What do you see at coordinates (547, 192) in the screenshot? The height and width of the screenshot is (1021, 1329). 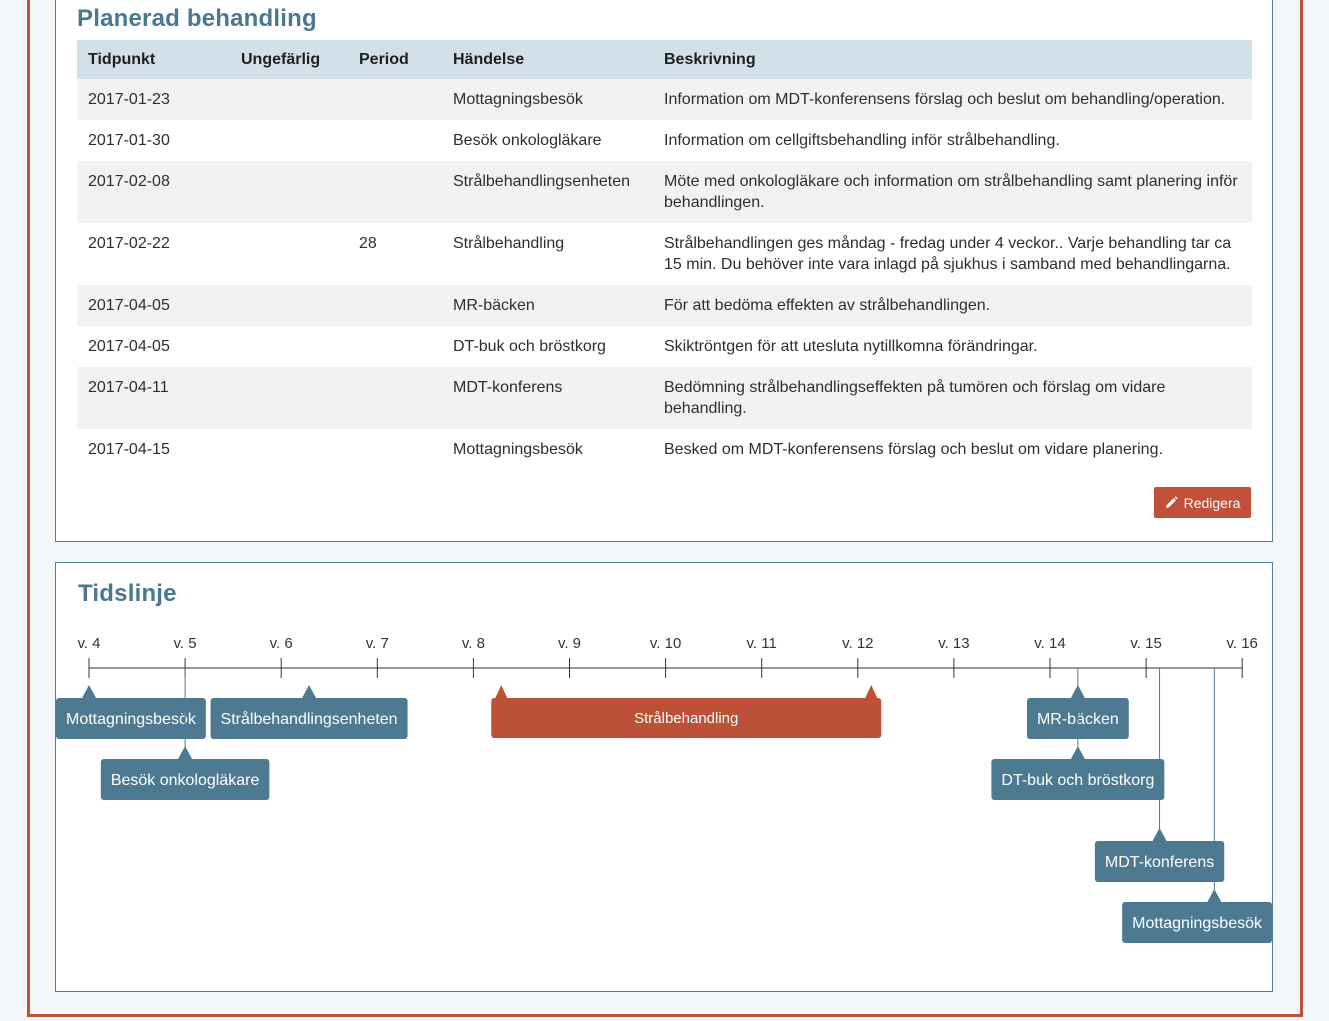 I see `cell-event: Strålbehandlingsenheten` at bounding box center [547, 192].